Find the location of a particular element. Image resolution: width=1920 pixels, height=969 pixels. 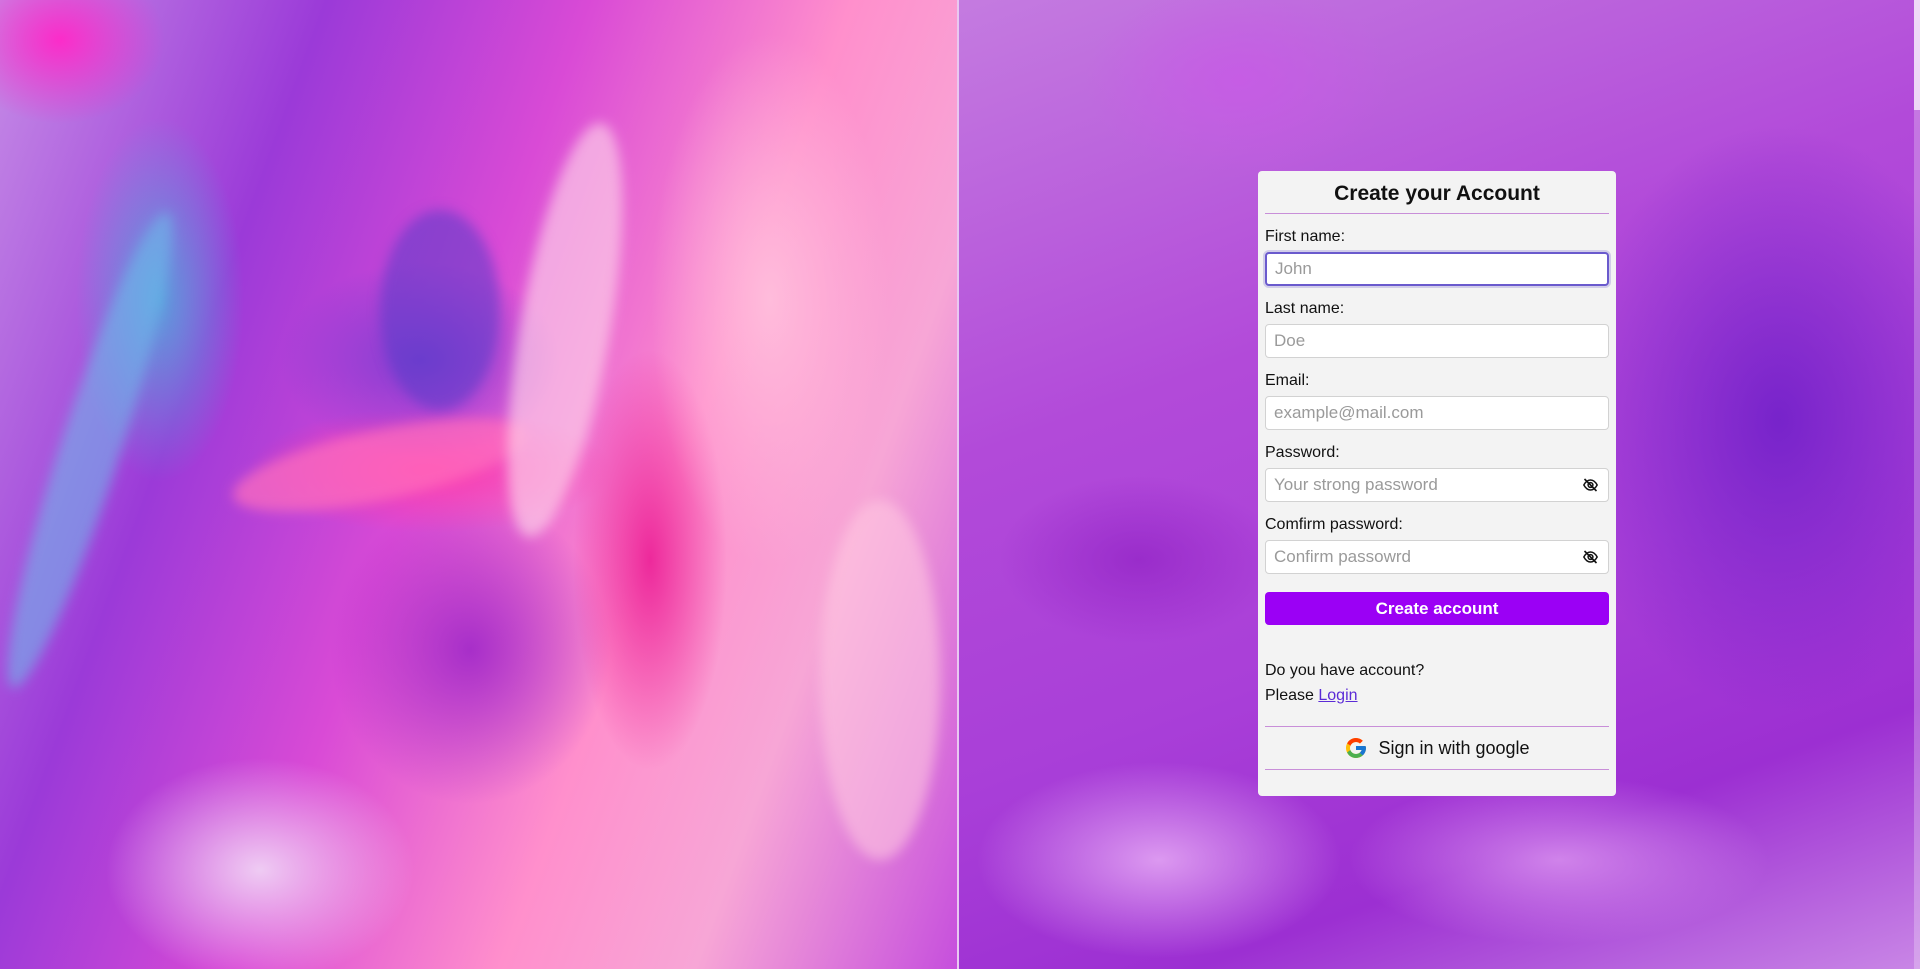

password-field: Password: is located at coordinates (1437, 473).